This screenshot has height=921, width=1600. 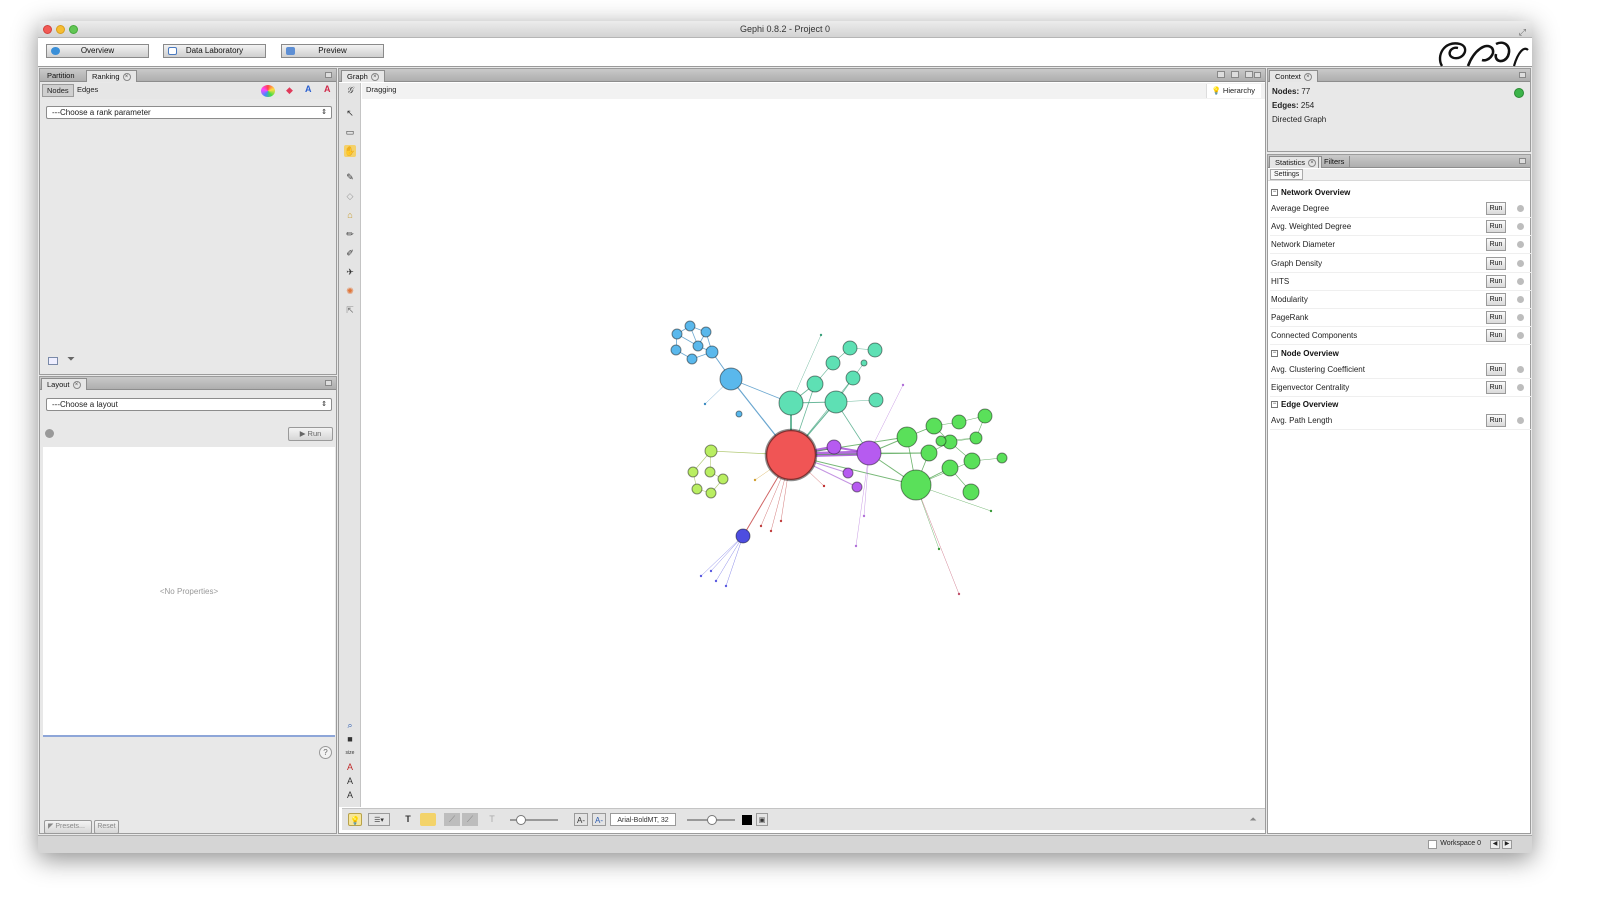 What do you see at coordinates (350, 310) in the screenshot?
I see `edit-node-icon: ⇱` at bounding box center [350, 310].